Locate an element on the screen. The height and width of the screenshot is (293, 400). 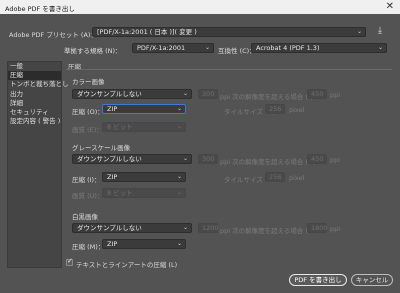
gray-downsample-dropdown: ダウンサンプルしない ⌄ is located at coordinates (132, 159).